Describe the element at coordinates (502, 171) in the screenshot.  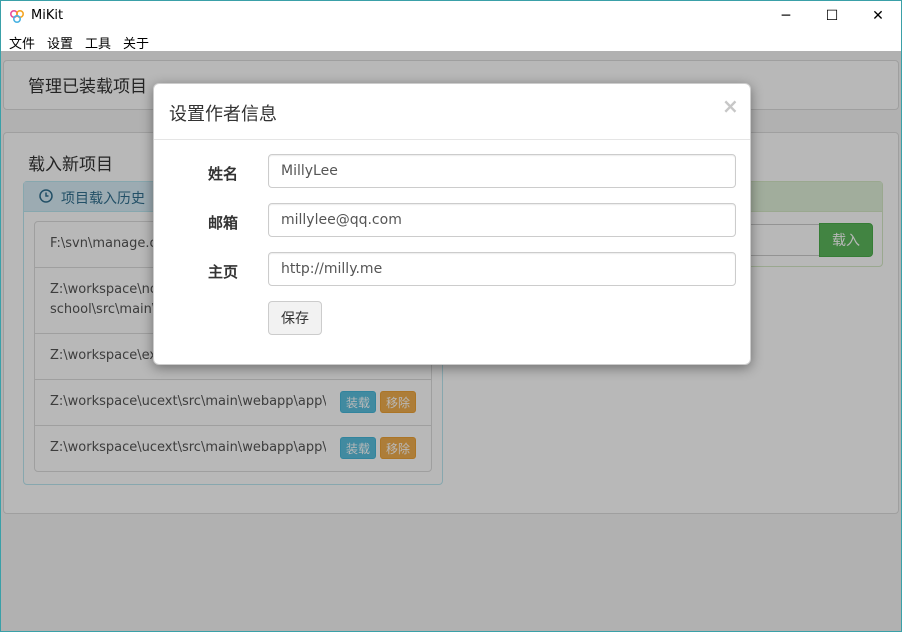
I see `name-field: MillyLee` at that location.